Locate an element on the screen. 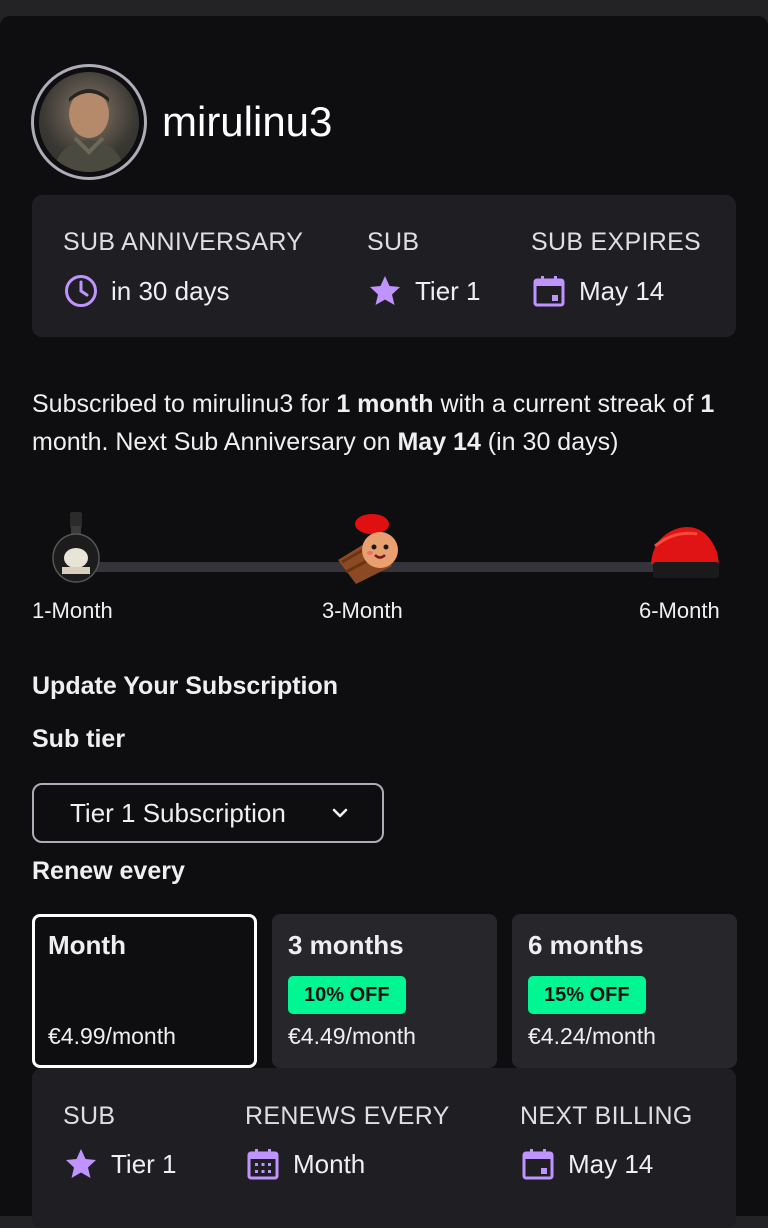  renew-option-title: 3 months is located at coordinates (346, 945).